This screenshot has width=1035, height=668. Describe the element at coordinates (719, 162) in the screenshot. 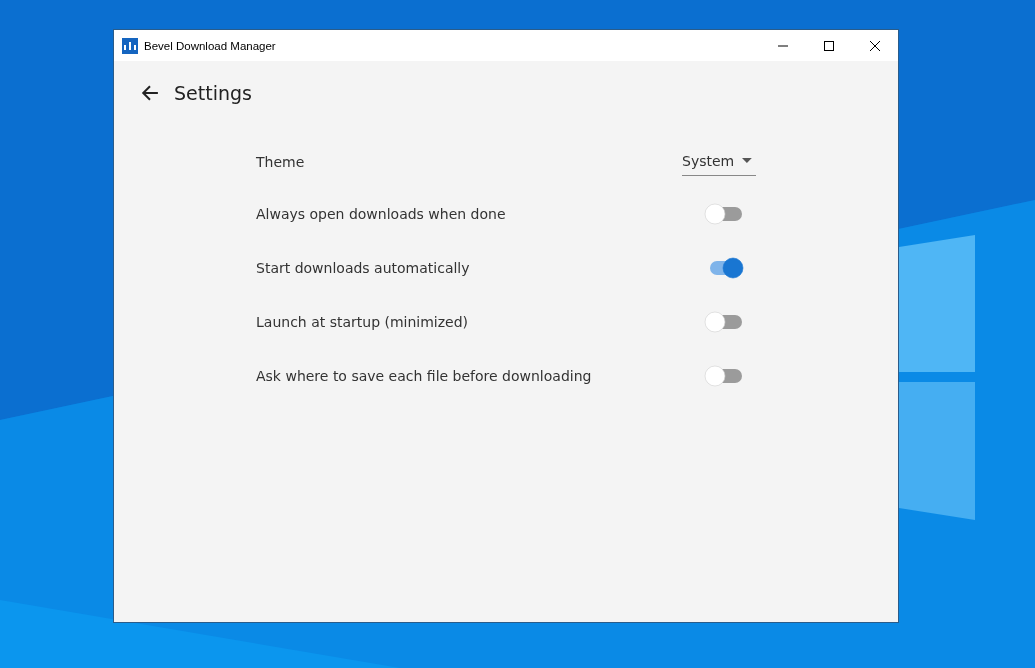

I see `theme-dropdown: System` at that location.